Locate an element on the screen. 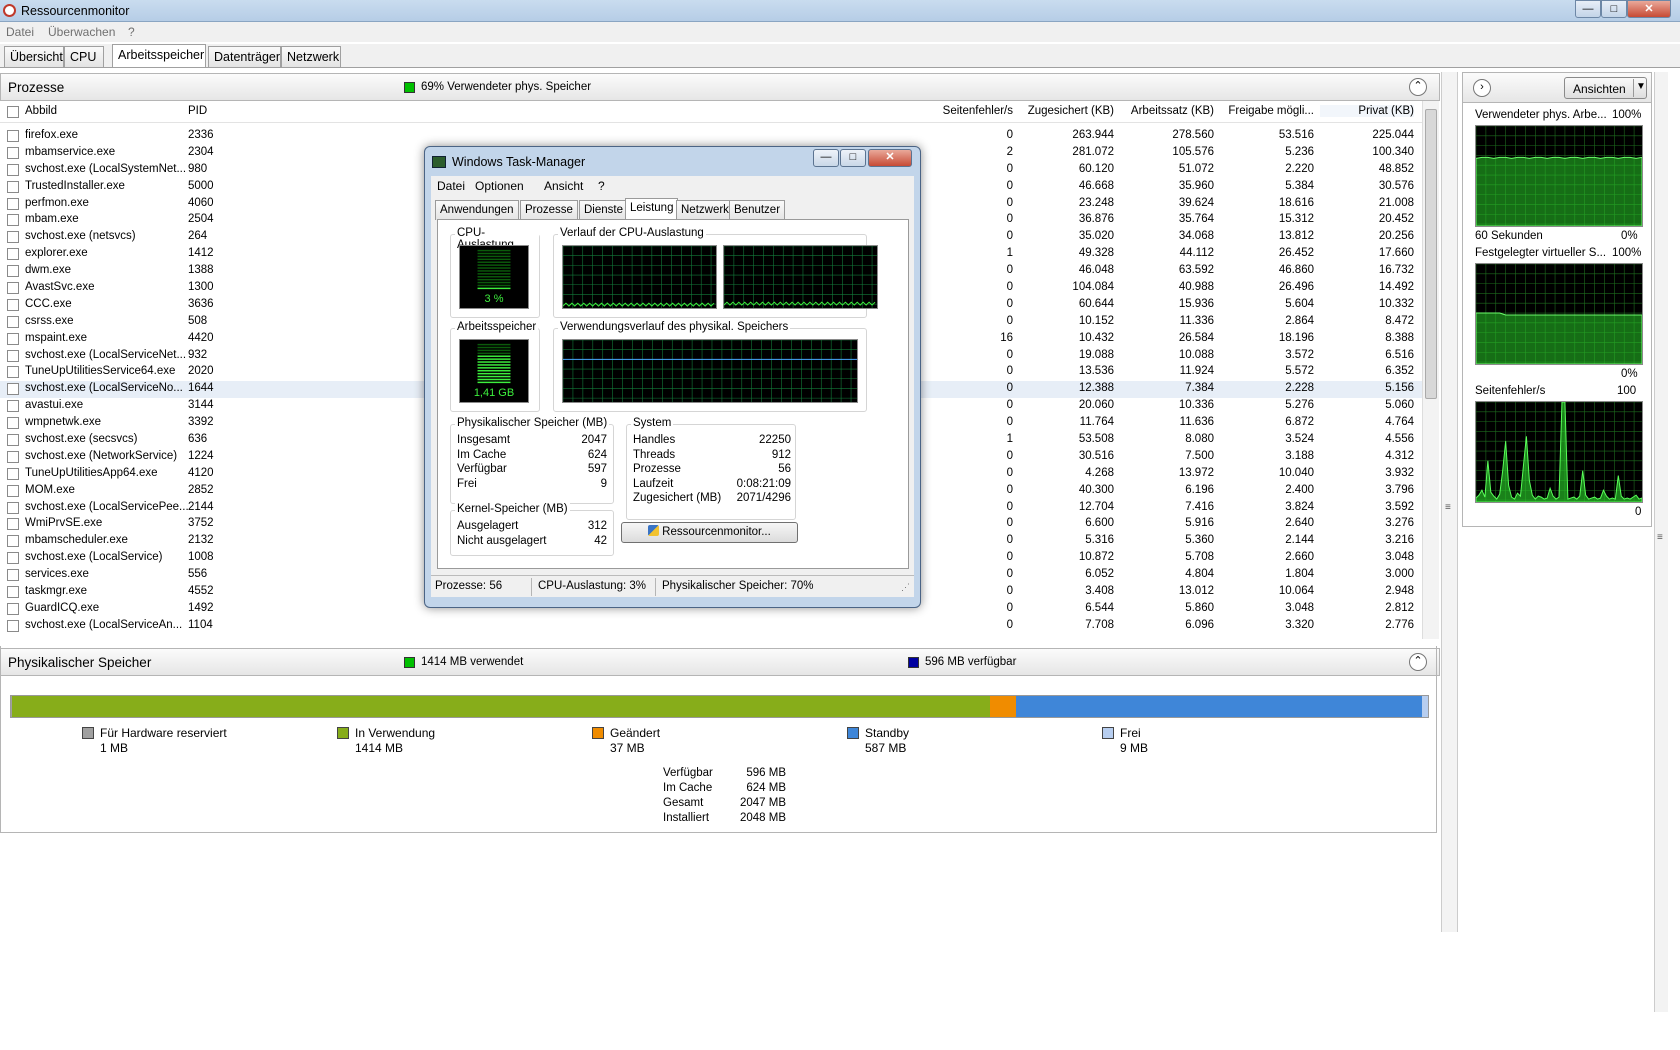 Image resolution: width=1680 pixels, height=1050 pixels. col-privat: Privat (KB) is located at coordinates (1367, 111).